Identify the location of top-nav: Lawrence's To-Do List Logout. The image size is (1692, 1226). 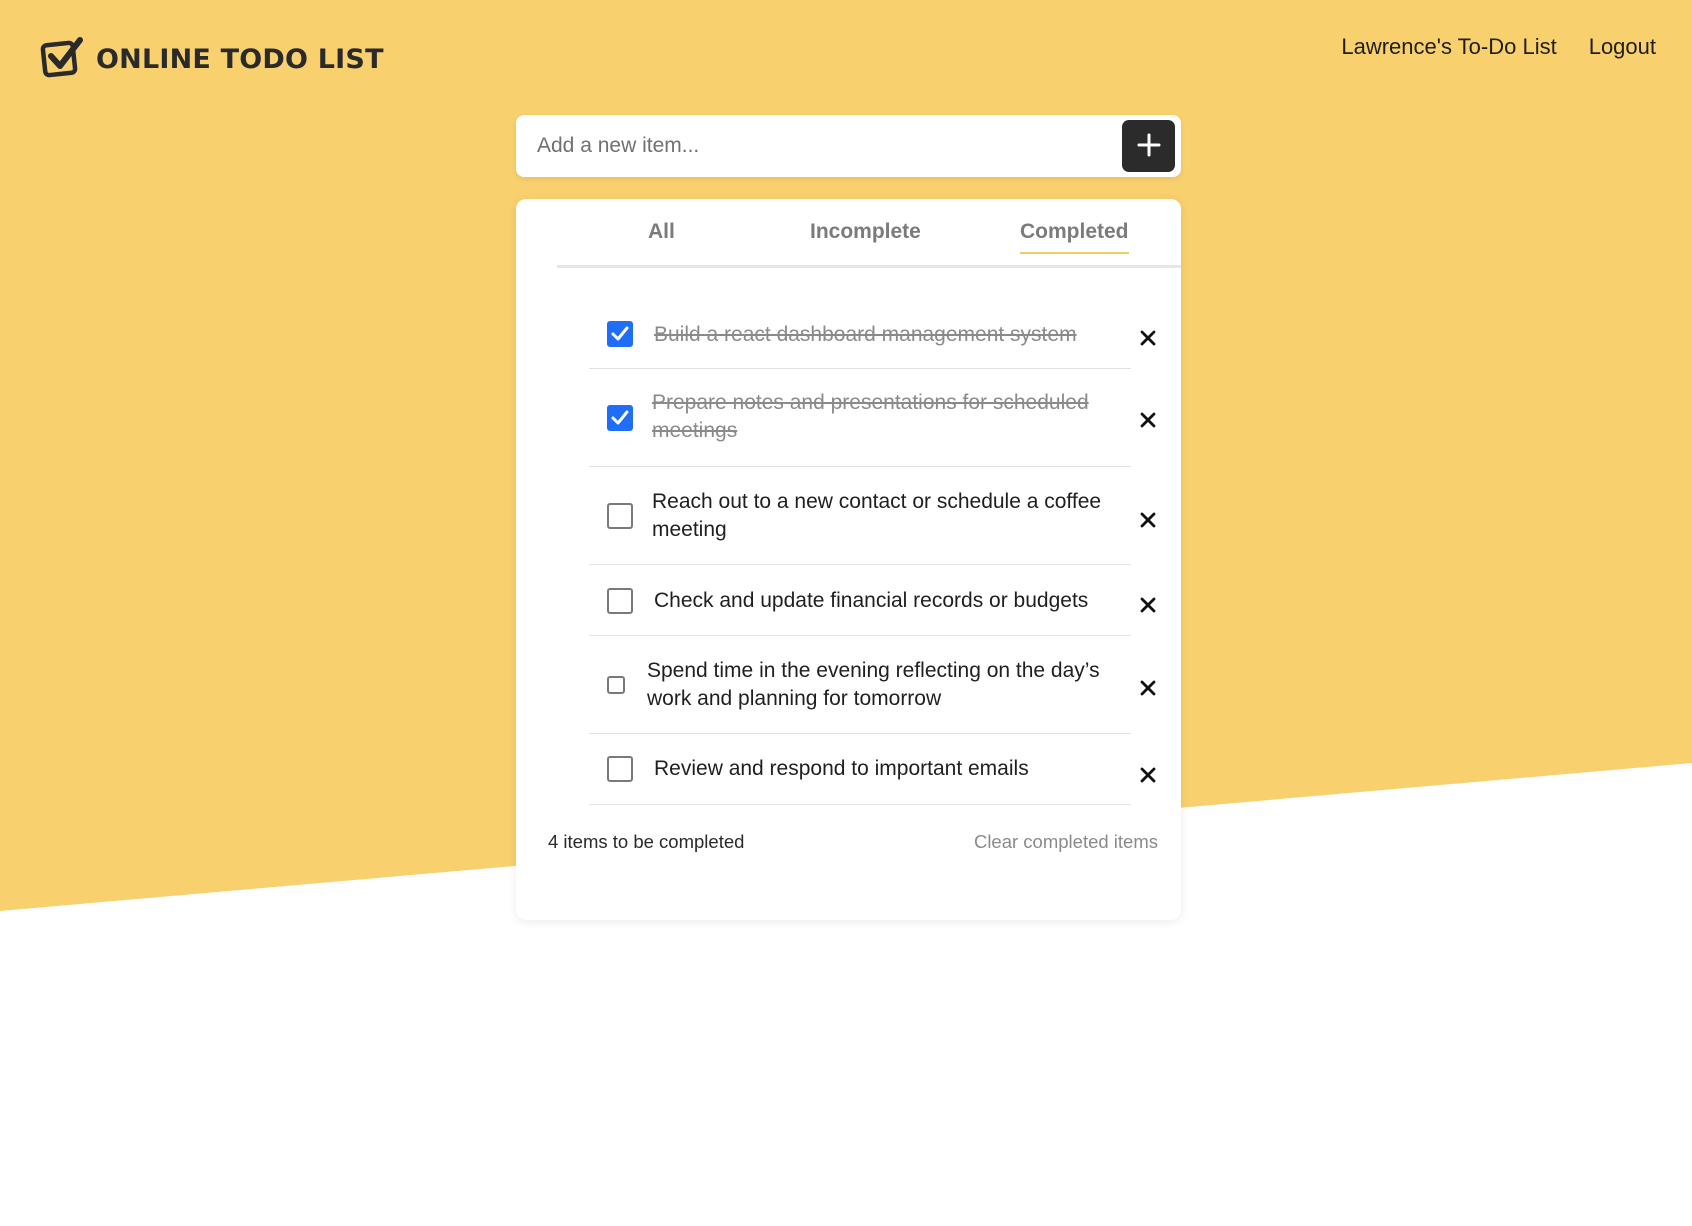
(1498, 47).